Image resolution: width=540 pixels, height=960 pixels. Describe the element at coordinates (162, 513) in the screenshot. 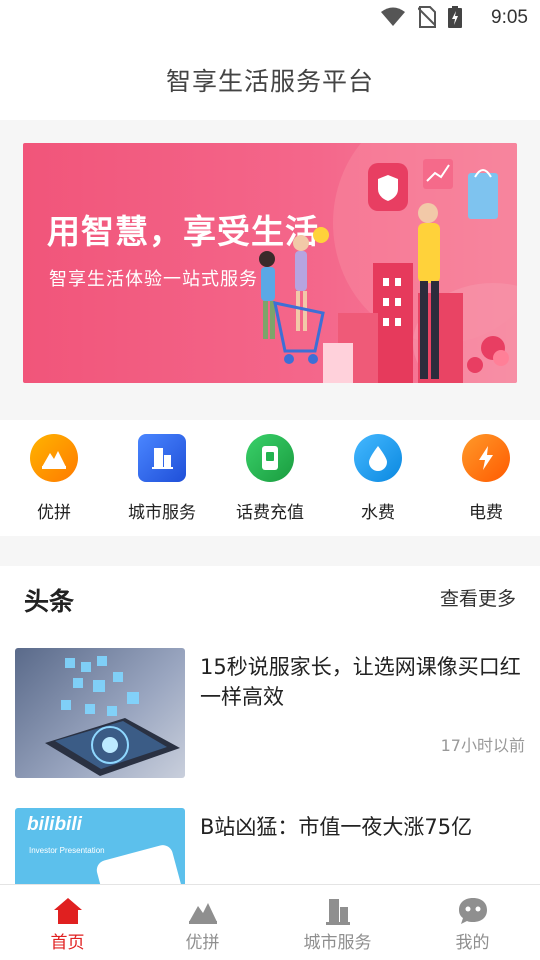

I see `quick-menu-label: 城市服务` at that location.